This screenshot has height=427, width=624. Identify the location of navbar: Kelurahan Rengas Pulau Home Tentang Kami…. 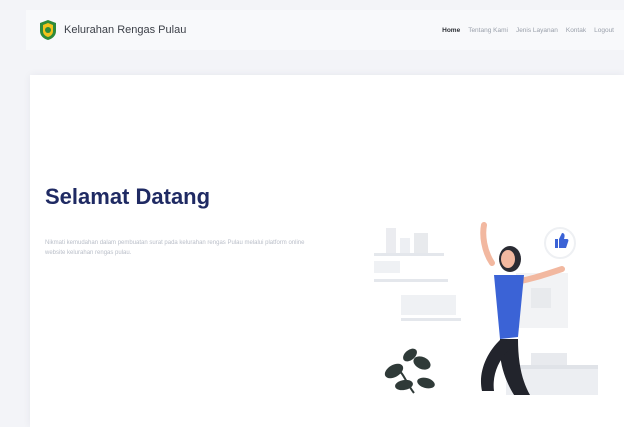
(325, 30).